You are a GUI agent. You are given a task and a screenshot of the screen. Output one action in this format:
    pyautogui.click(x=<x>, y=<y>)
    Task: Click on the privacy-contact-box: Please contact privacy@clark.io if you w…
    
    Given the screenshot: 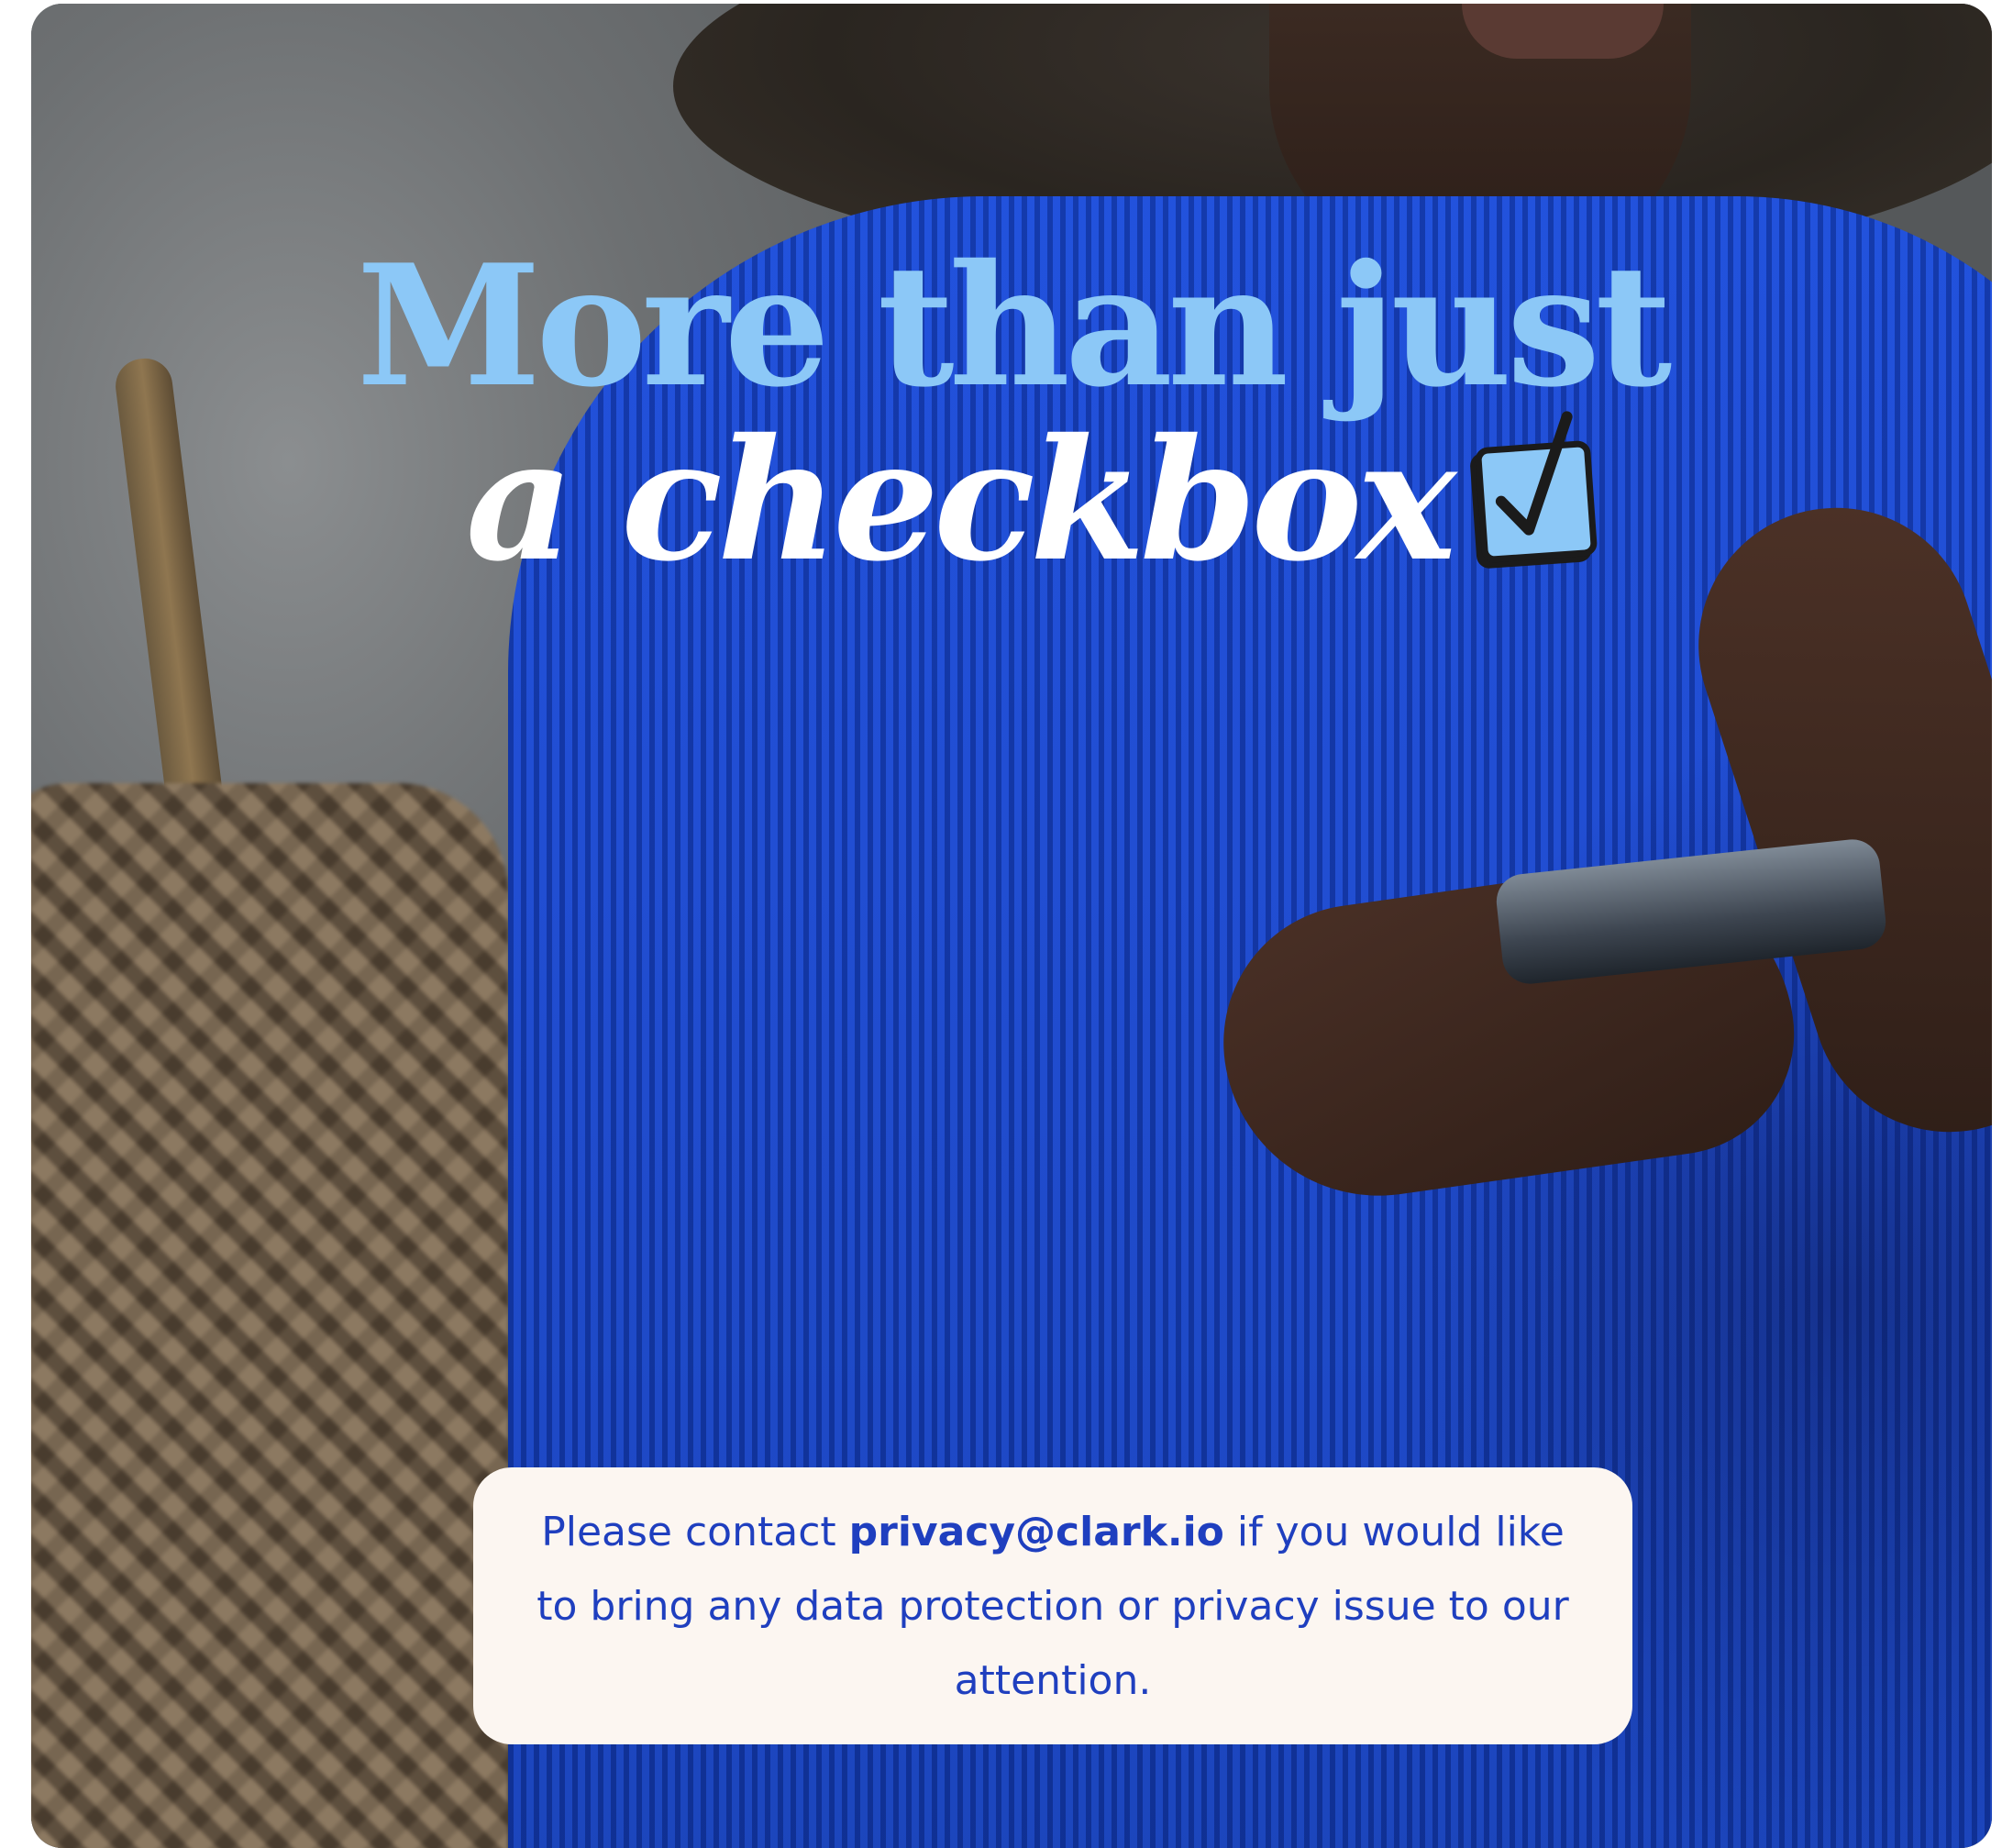 What is the action you would take?
    pyautogui.click(x=1052, y=1605)
    